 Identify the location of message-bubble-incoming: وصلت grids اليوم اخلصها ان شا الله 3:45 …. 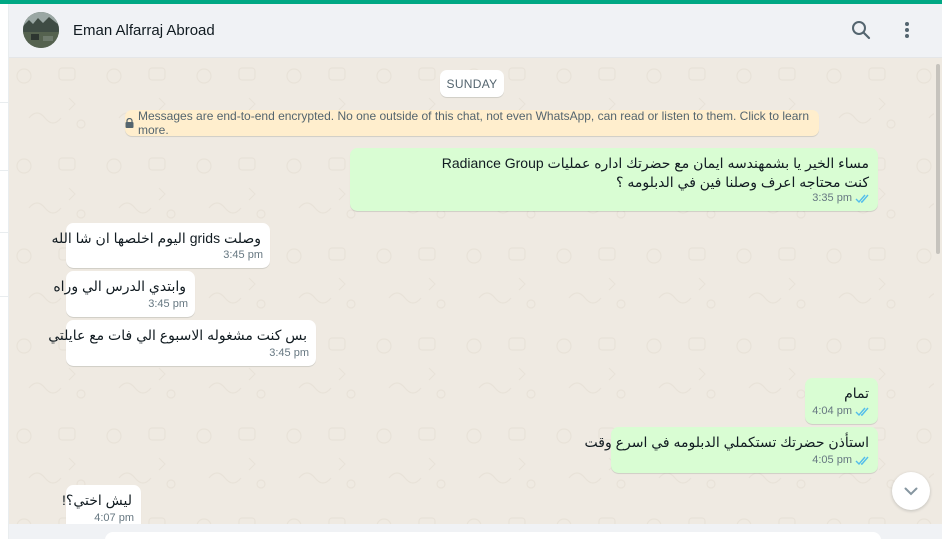
(160, 245).